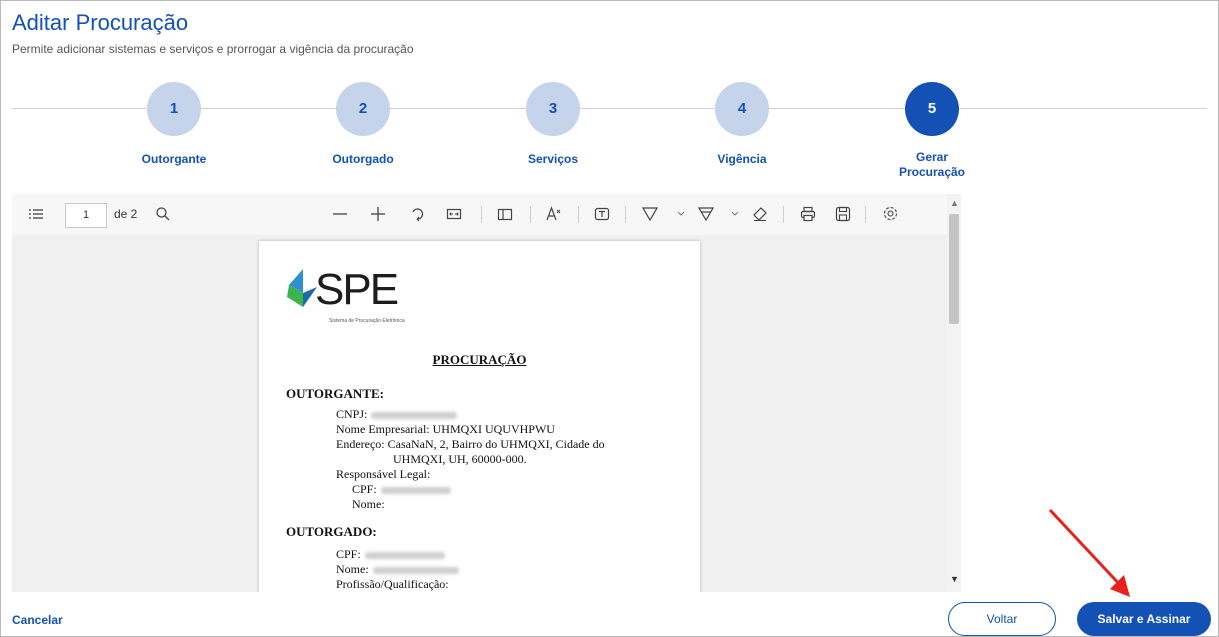  Describe the element at coordinates (760, 214) in the screenshot. I see `eraser-icon` at that location.